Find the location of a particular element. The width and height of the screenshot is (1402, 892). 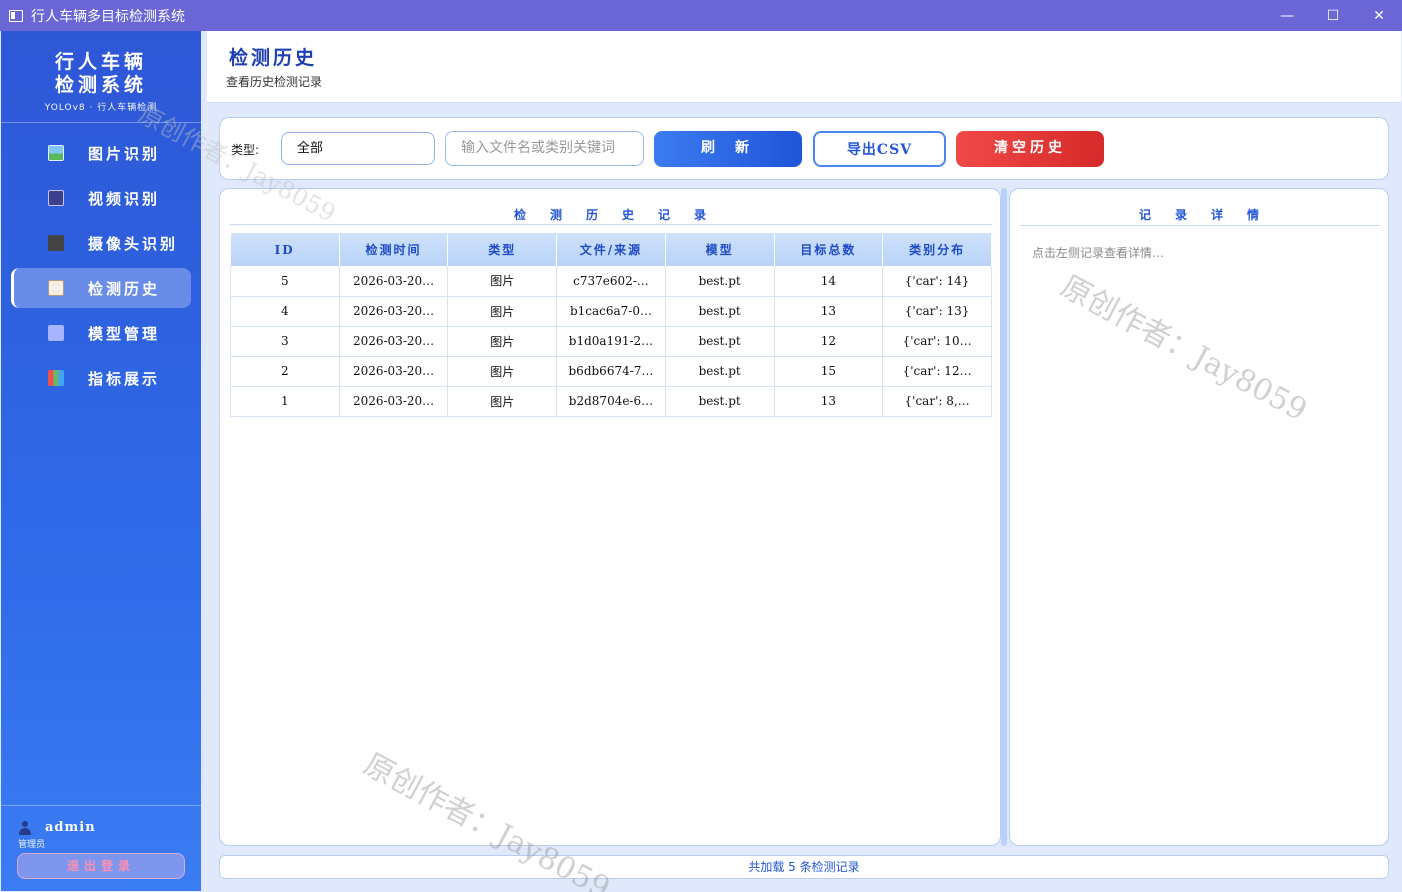

sidebar-divider is located at coordinates (101, 122).